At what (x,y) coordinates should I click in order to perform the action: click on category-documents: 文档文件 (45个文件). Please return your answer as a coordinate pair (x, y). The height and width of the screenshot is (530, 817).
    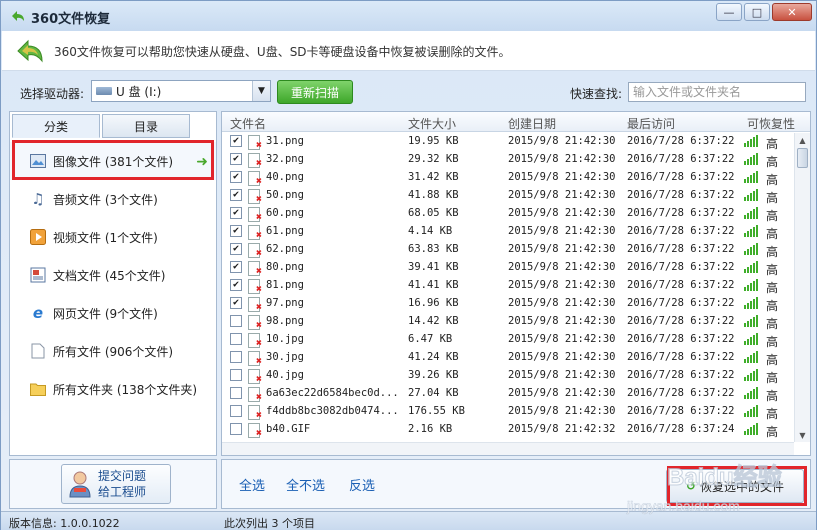
    Looking at the image, I should click on (113, 275).